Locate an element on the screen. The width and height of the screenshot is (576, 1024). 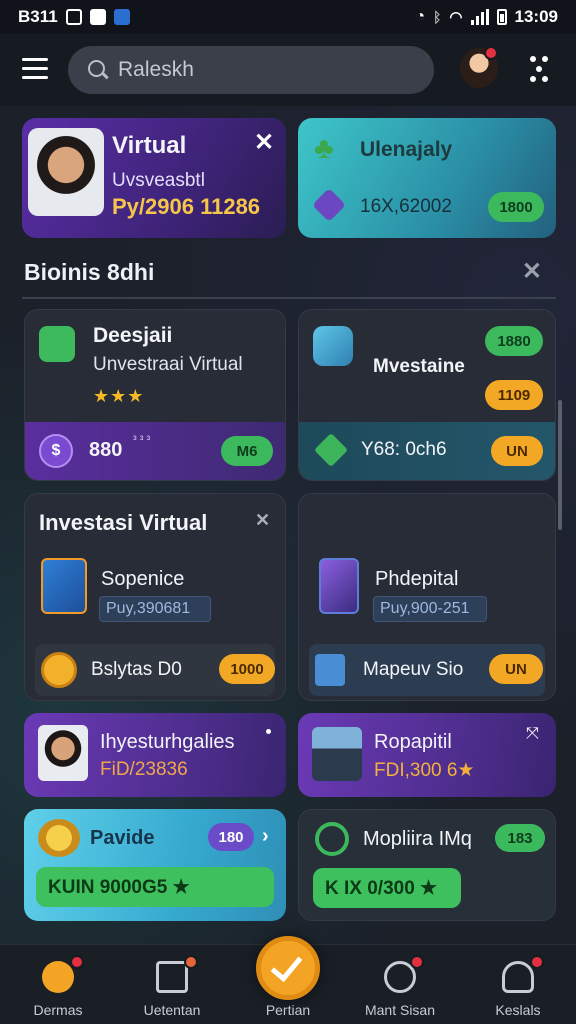
app-header is located at coordinates (288, 70).